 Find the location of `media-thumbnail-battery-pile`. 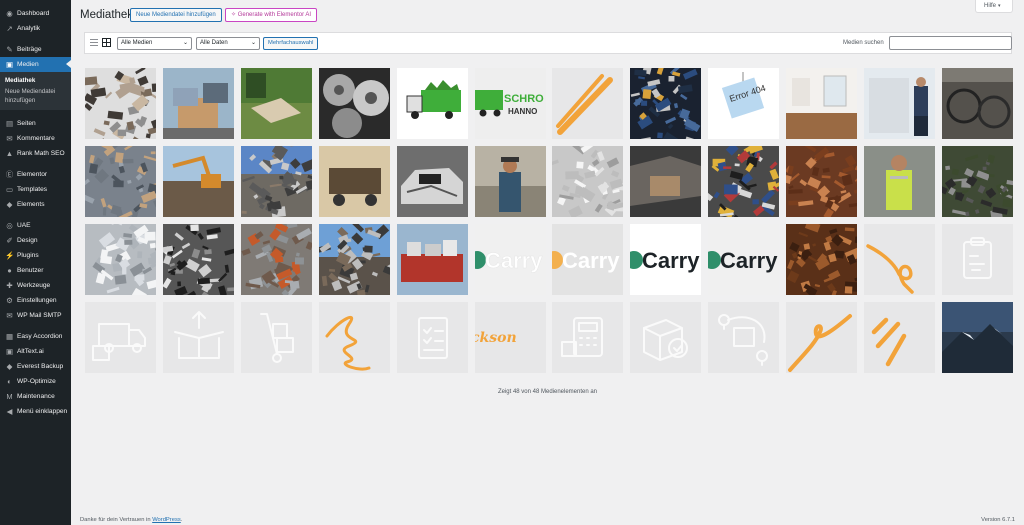

media-thumbnail-battery-pile is located at coordinates (666, 103).